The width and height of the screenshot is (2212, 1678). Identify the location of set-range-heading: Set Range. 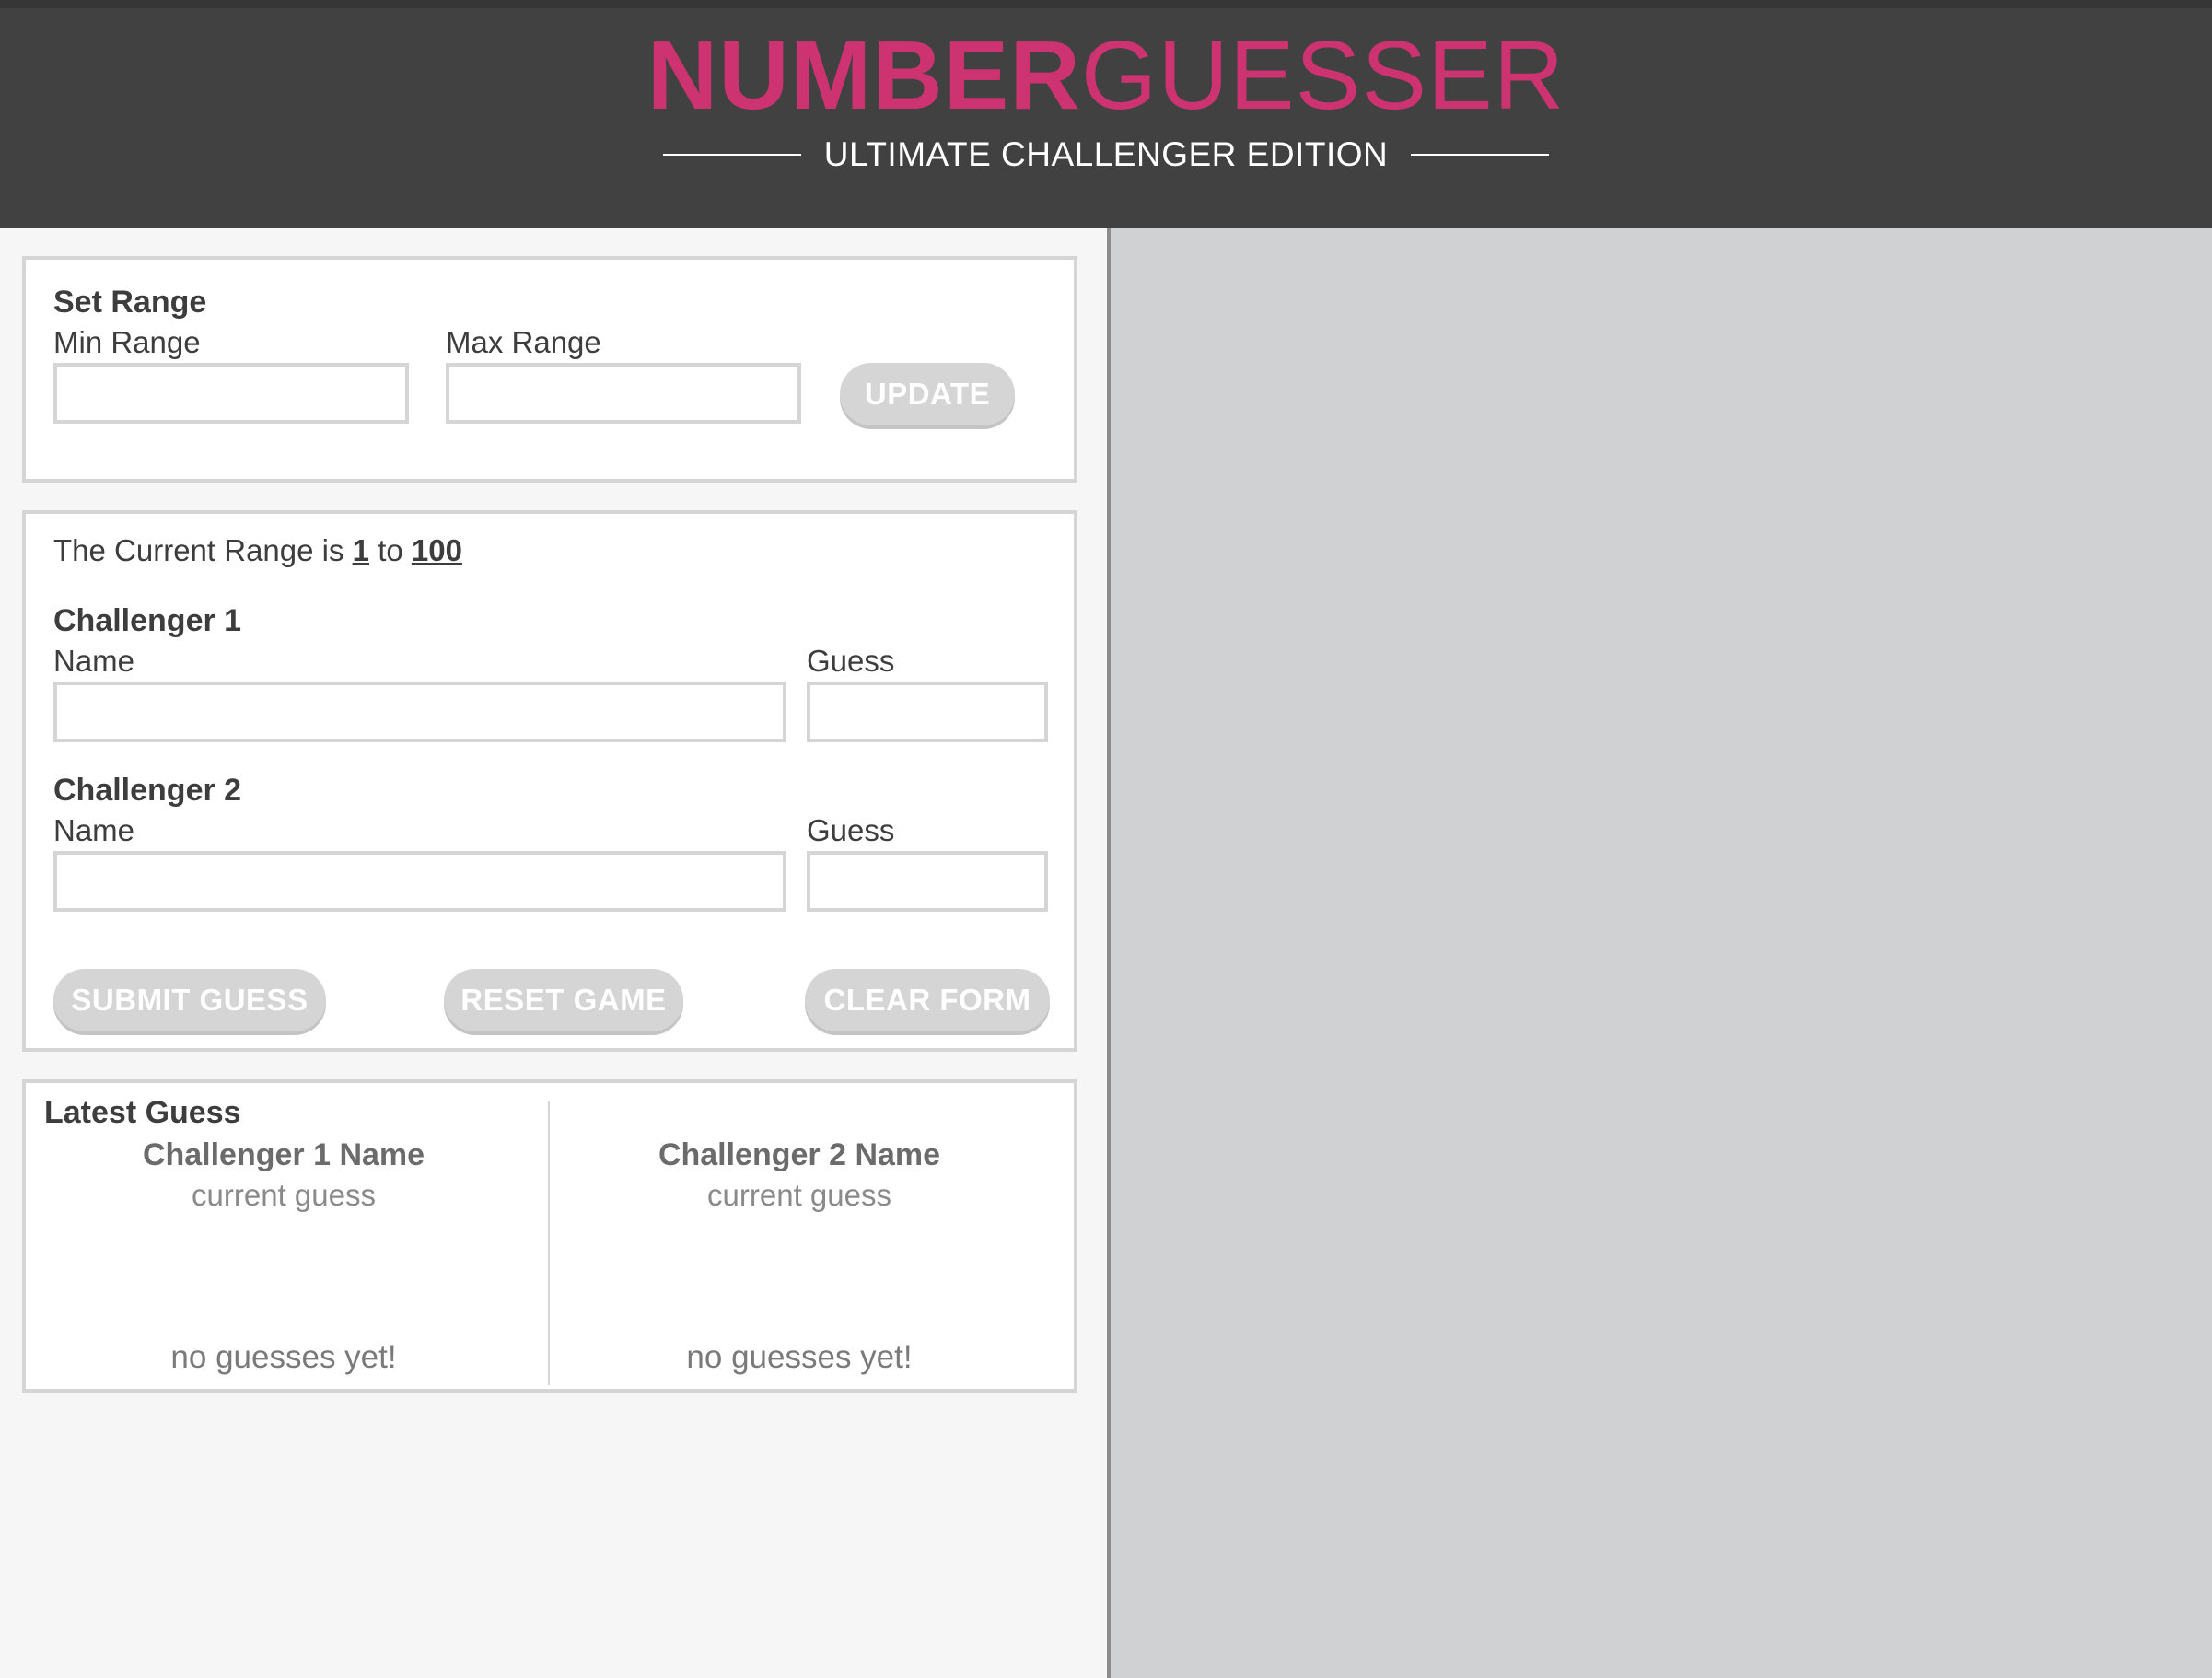
(130, 302).